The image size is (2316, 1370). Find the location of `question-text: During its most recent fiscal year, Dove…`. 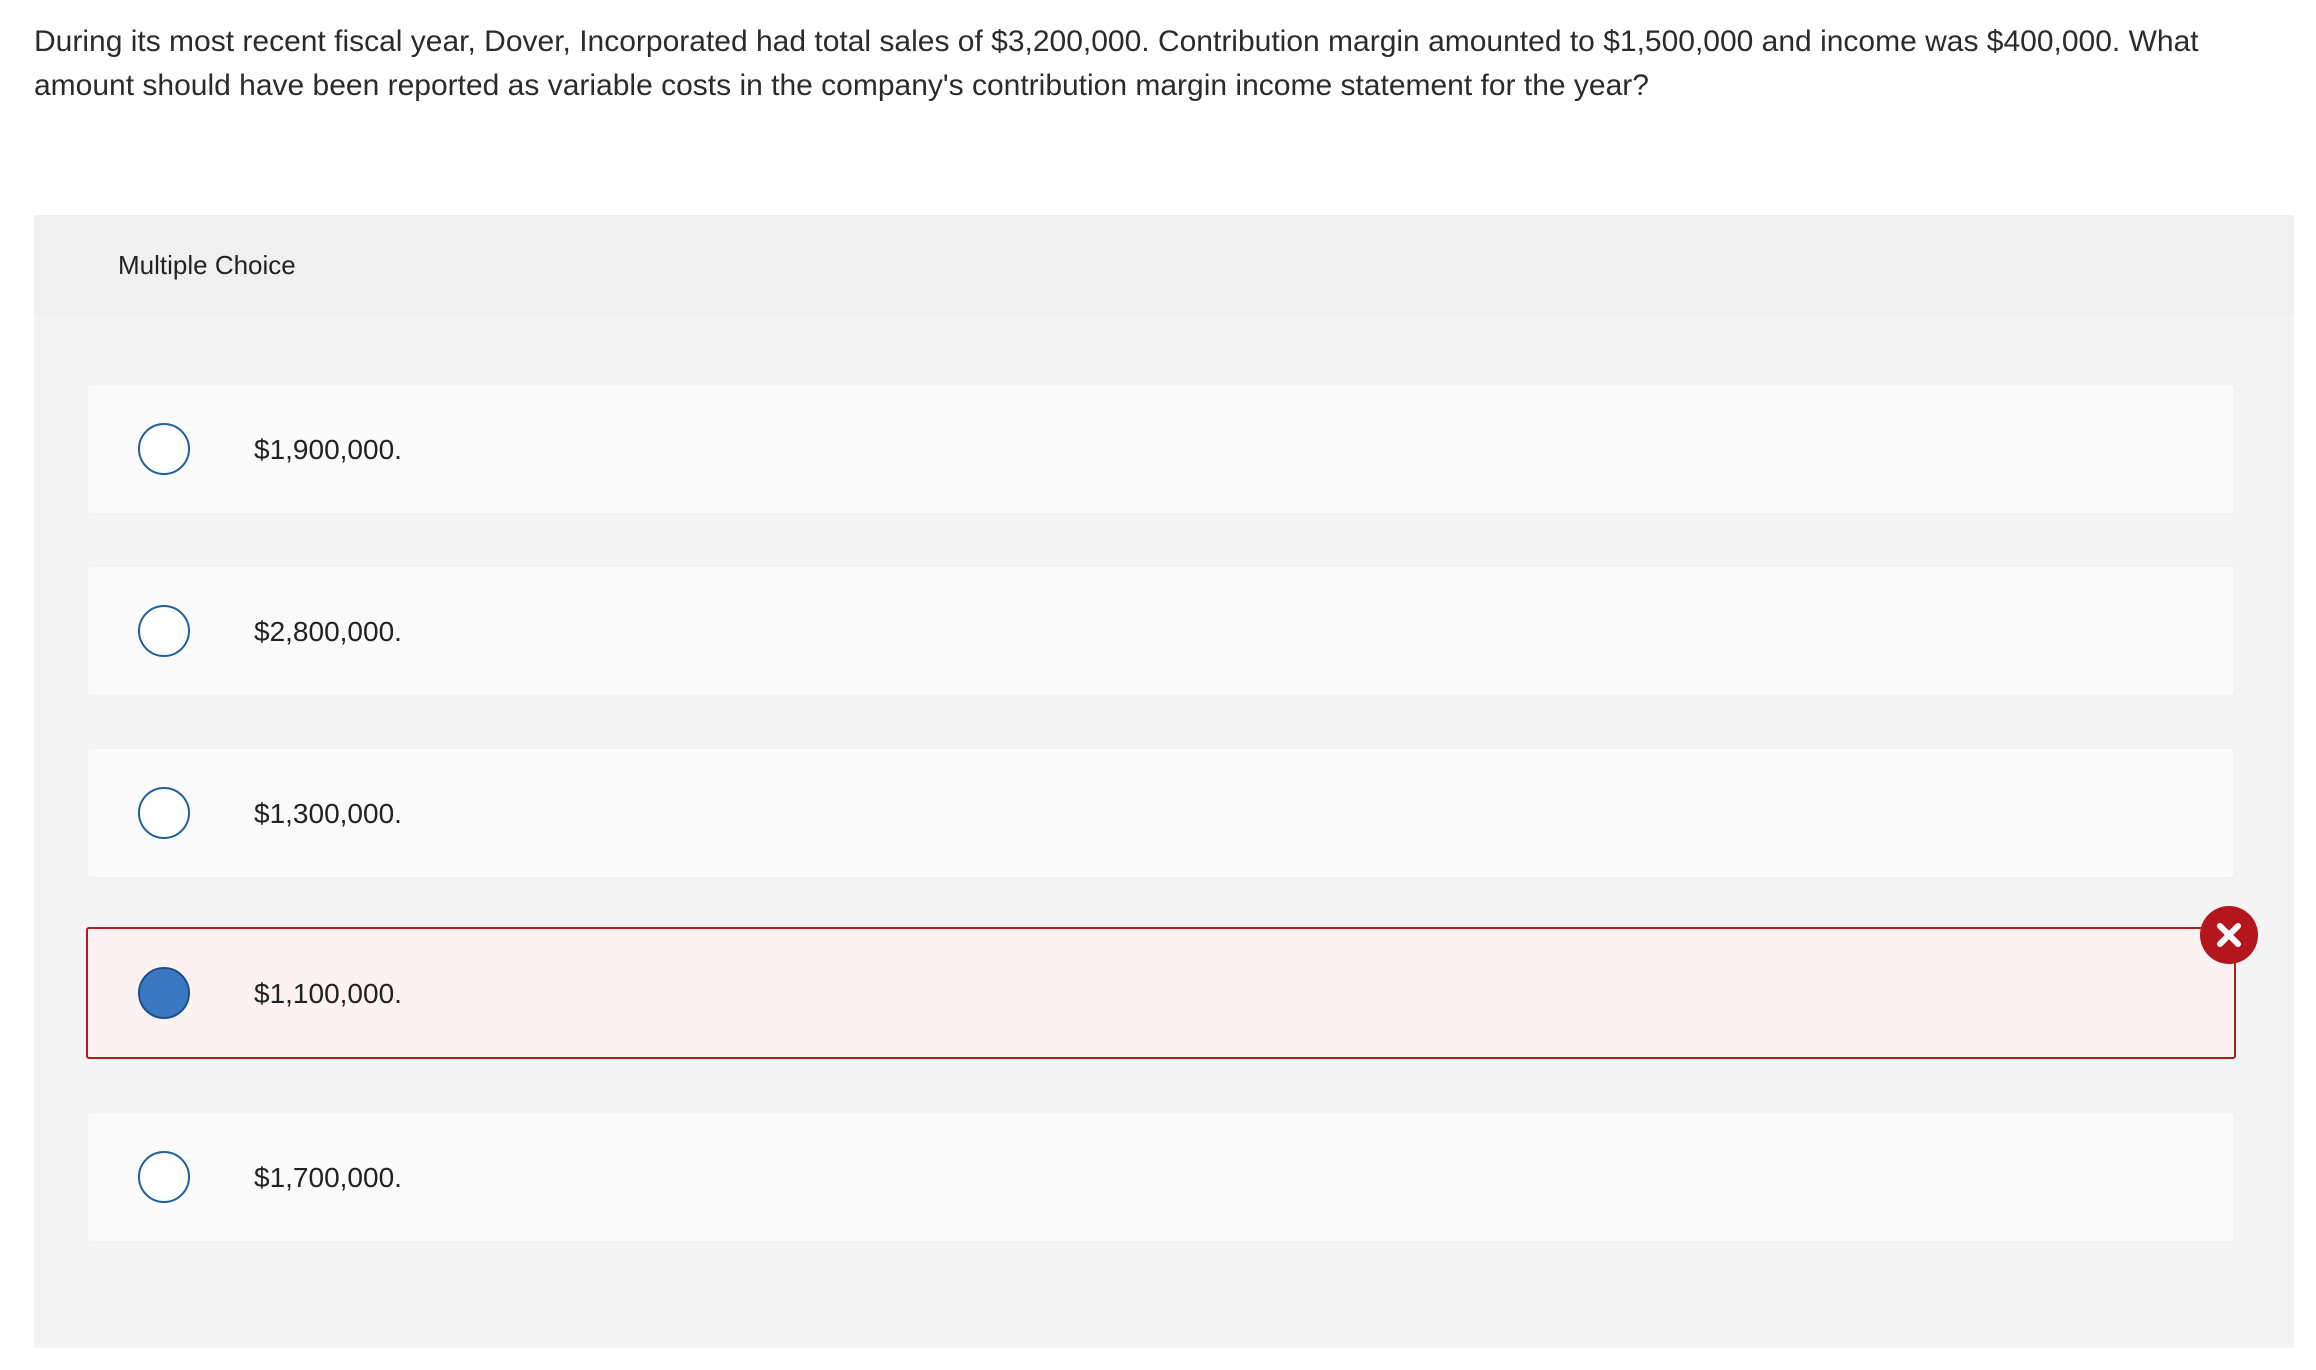

question-text: During its most recent fiscal year, Dove… is located at coordinates (1116, 63).